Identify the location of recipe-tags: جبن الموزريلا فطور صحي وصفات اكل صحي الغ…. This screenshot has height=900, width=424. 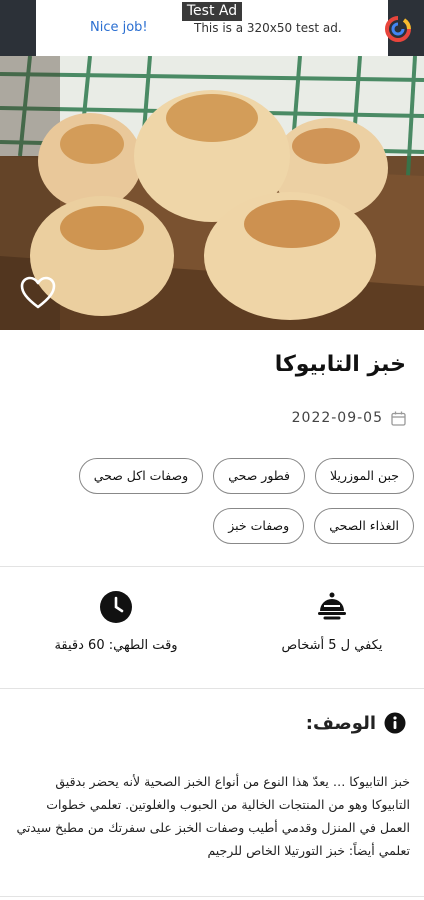
(246, 501).